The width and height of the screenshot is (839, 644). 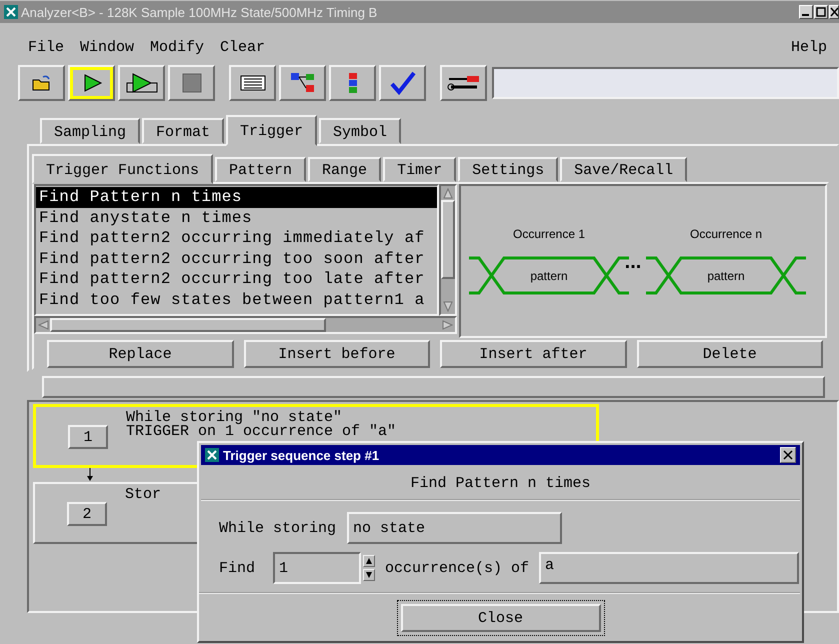 I want to click on stack-icon, so click(x=352, y=83).